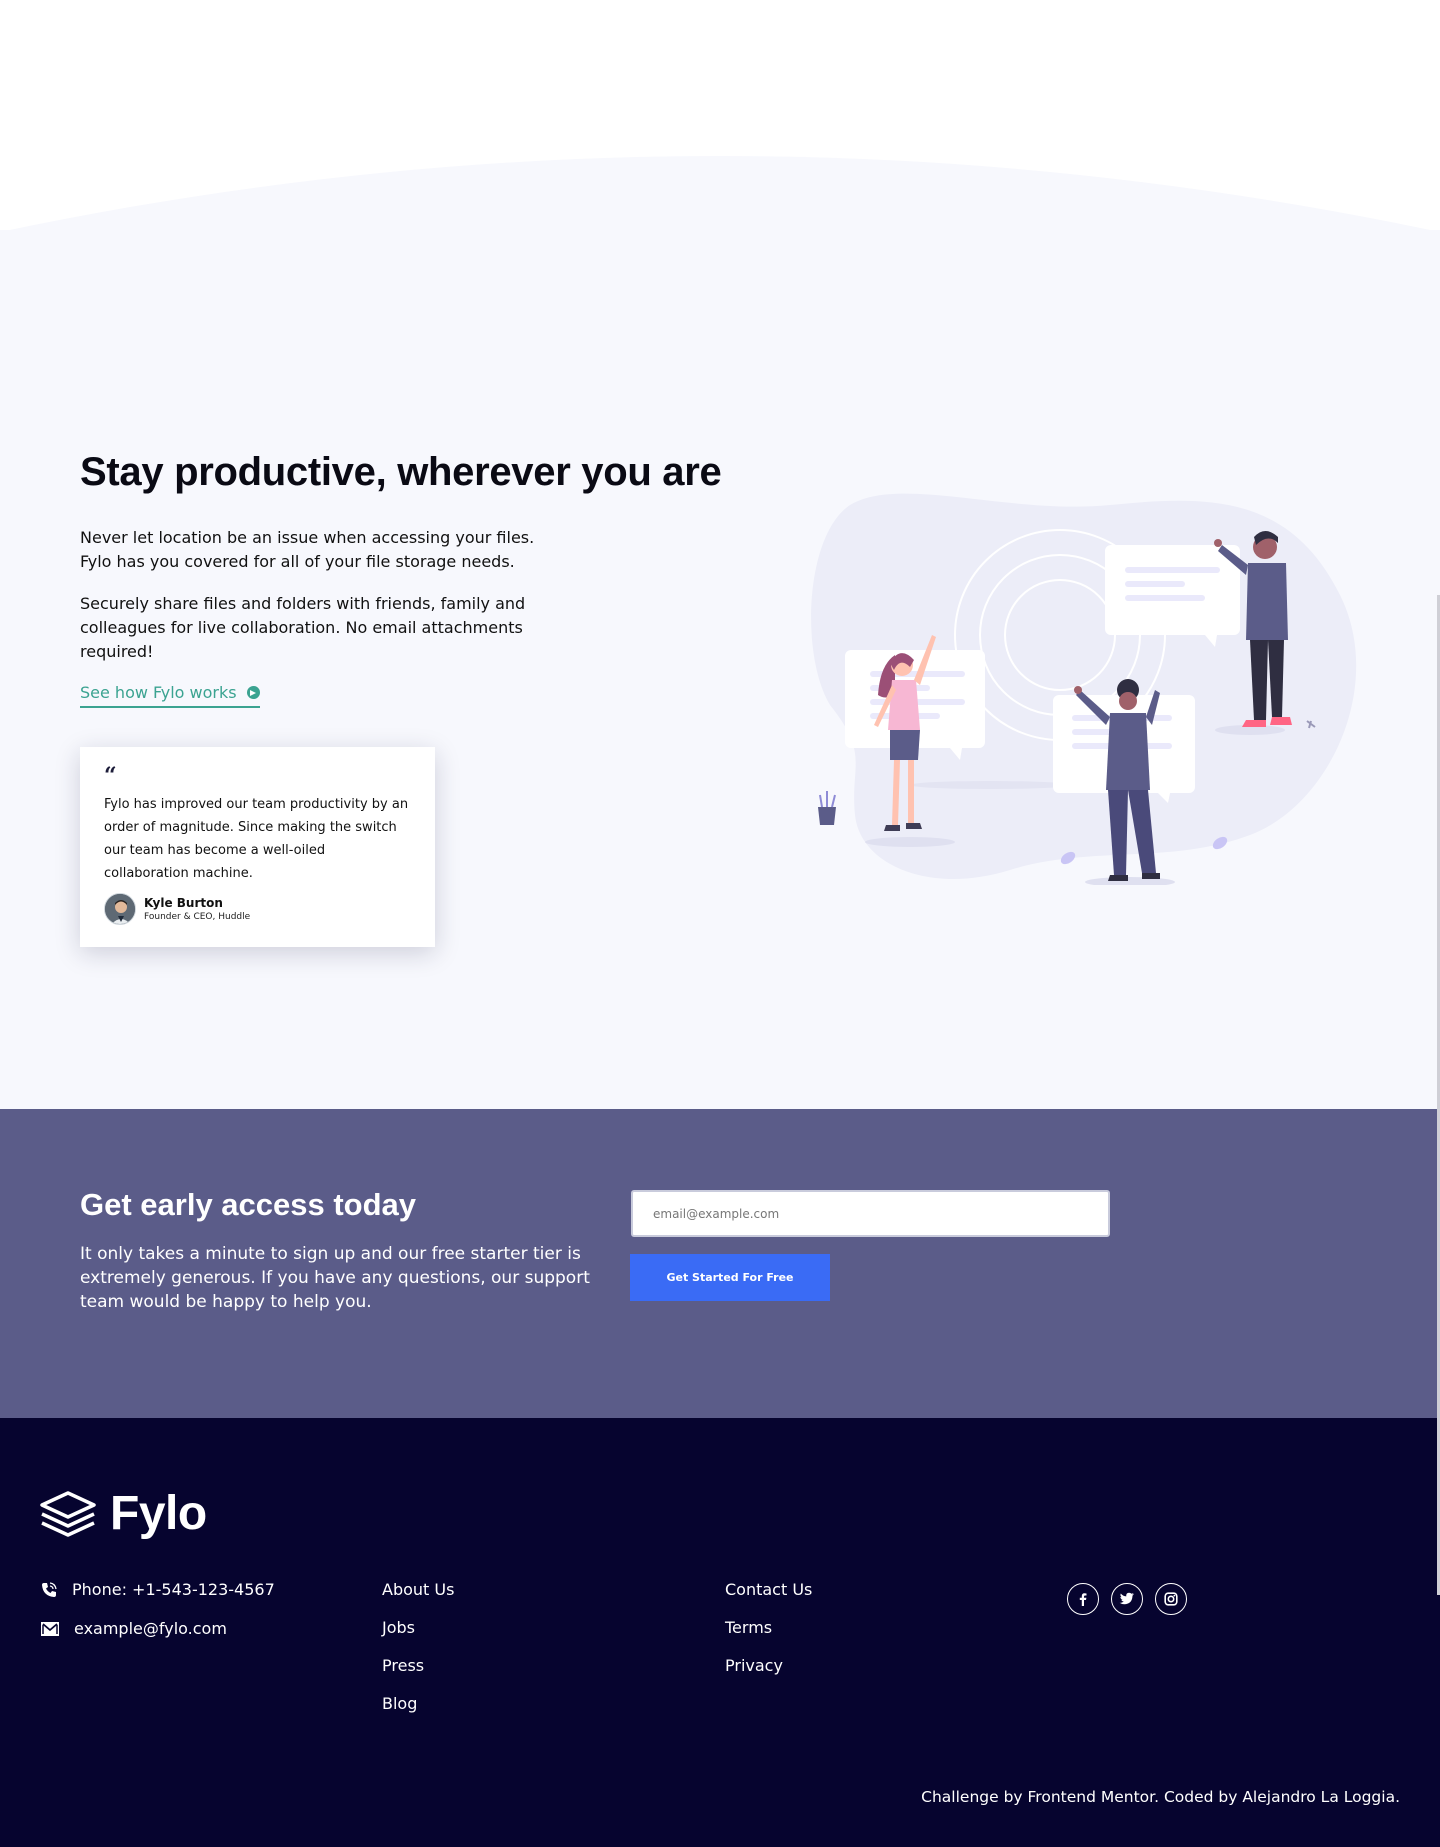 Image resolution: width=1440 pixels, height=1847 pixels. I want to click on quote-icon: “, so click(110, 776).